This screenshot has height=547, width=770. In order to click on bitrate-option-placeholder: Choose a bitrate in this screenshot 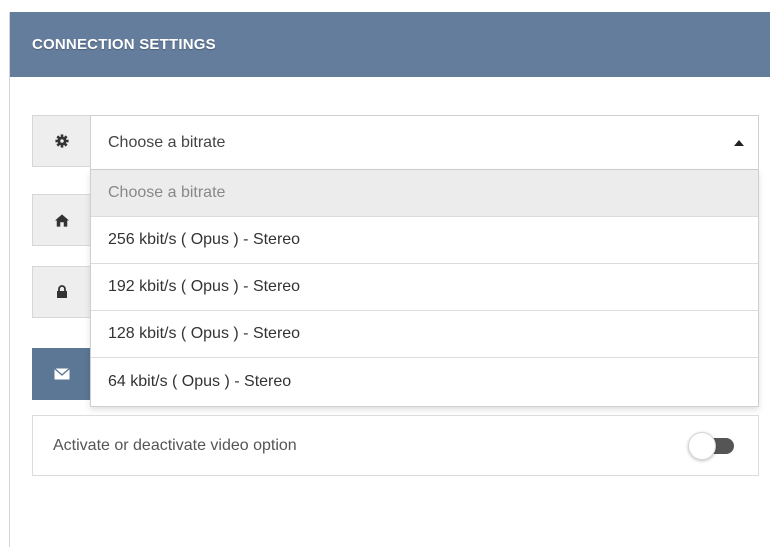, I will do `click(424, 193)`.